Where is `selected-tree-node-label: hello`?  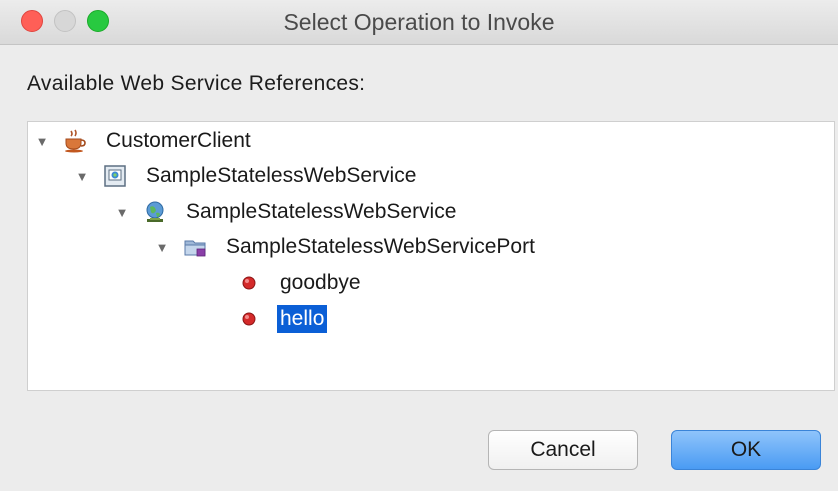
selected-tree-node-label: hello is located at coordinates (302, 319).